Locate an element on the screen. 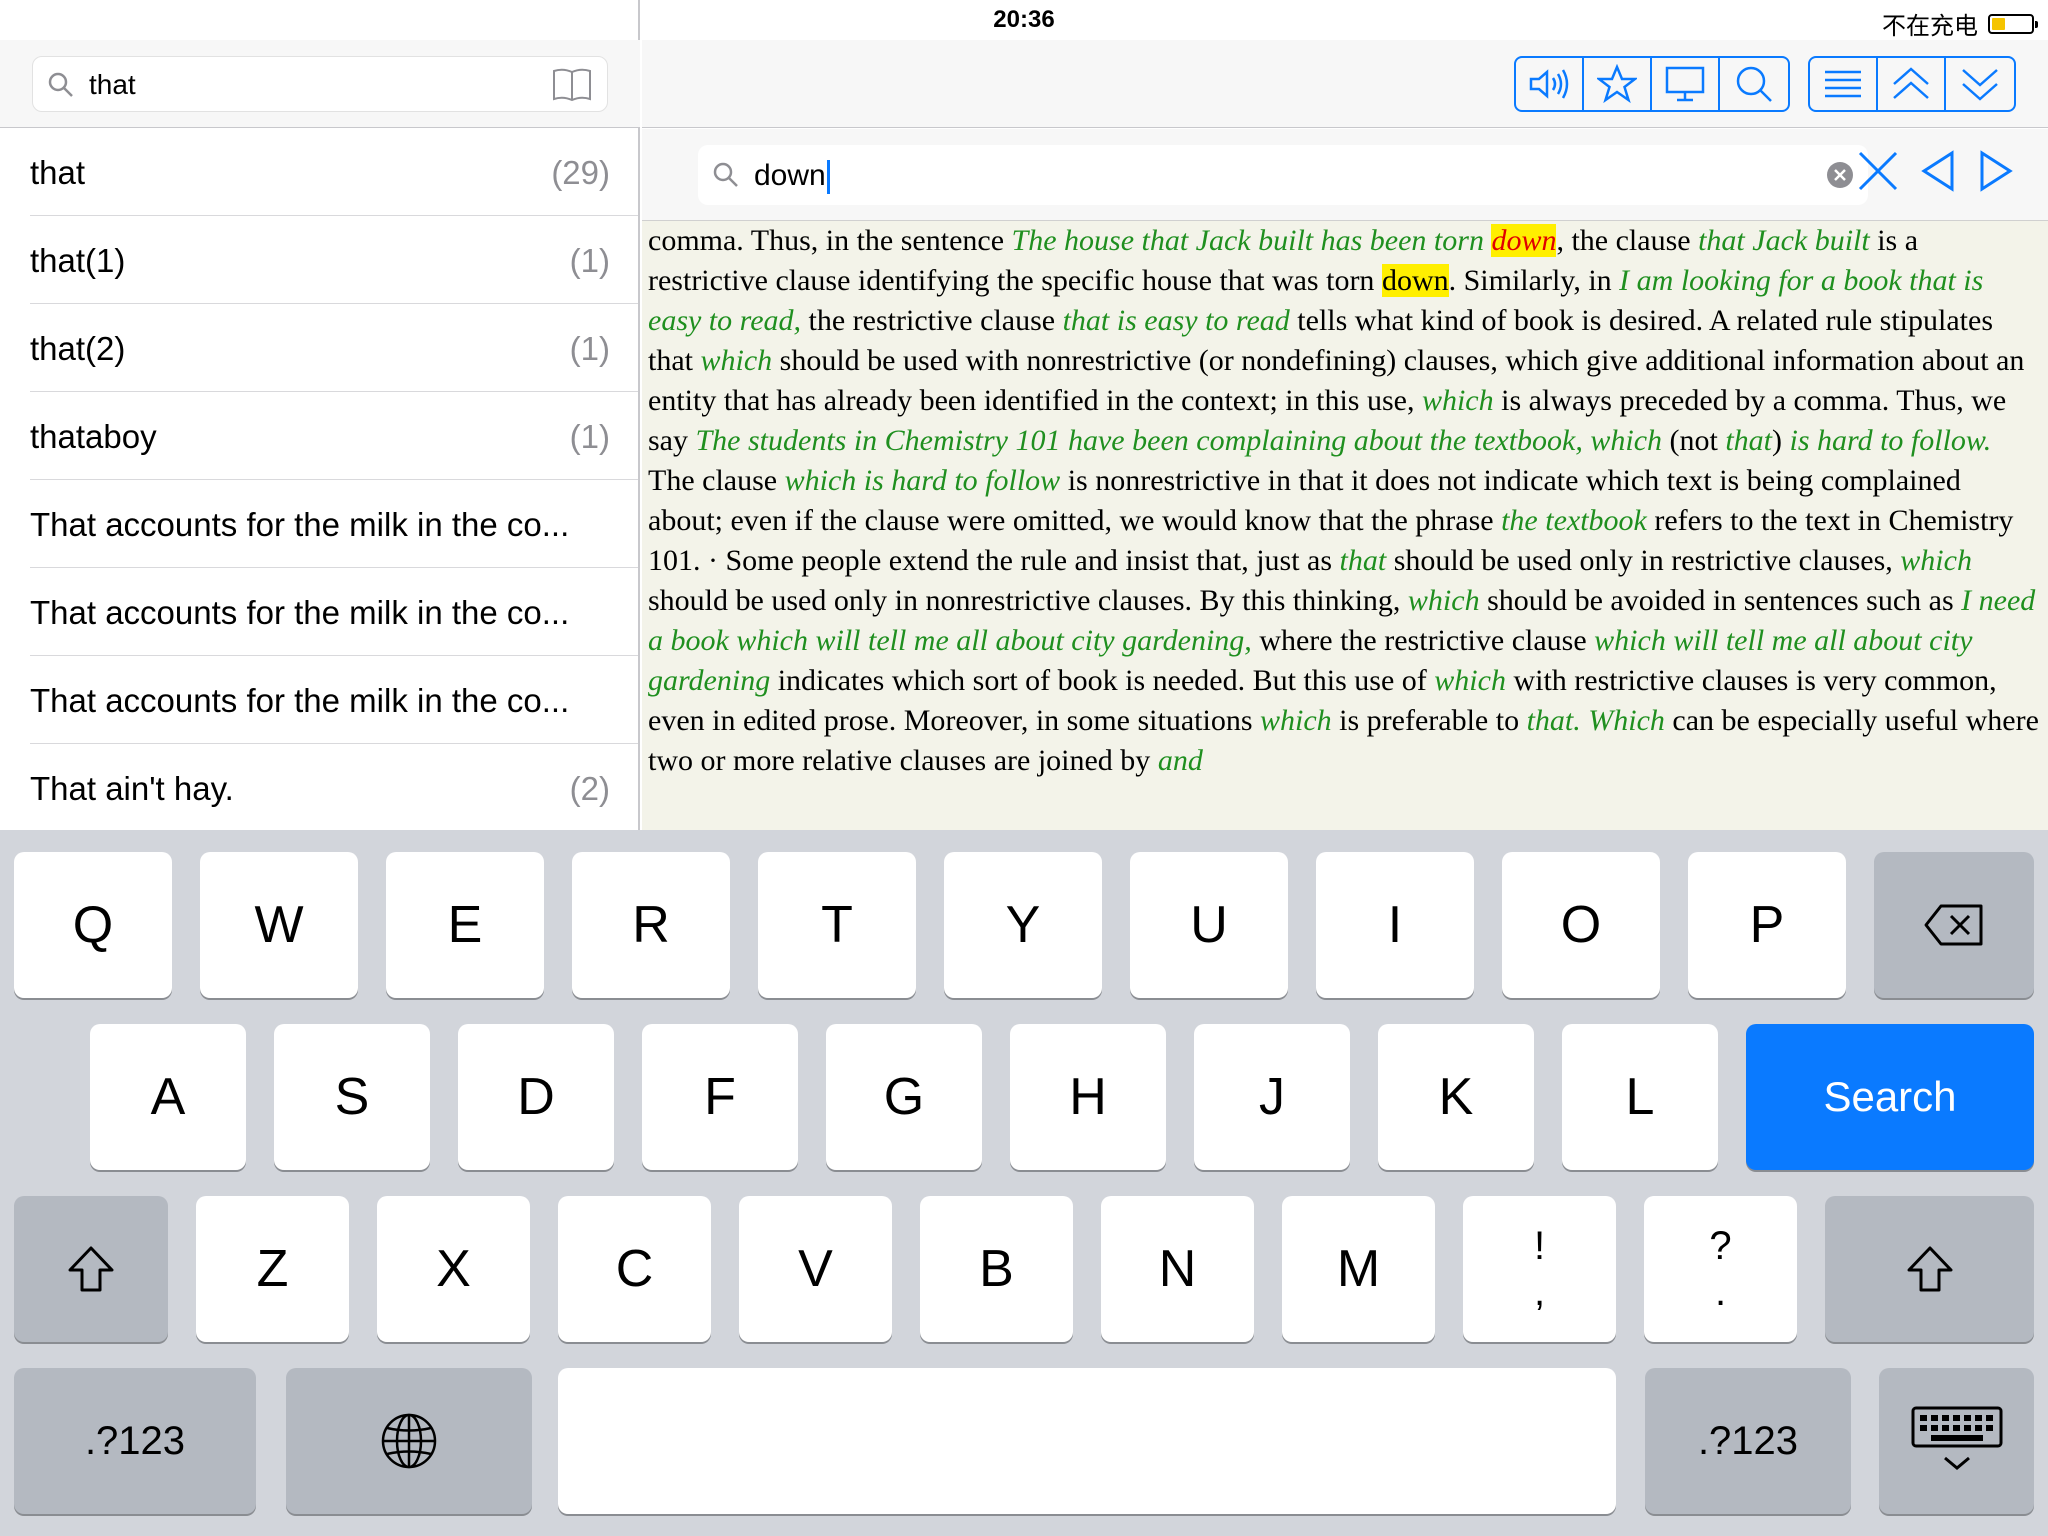 Image resolution: width=2048 pixels, height=1536 pixels. word-list-item-count: (2) is located at coordinates (589, 788).